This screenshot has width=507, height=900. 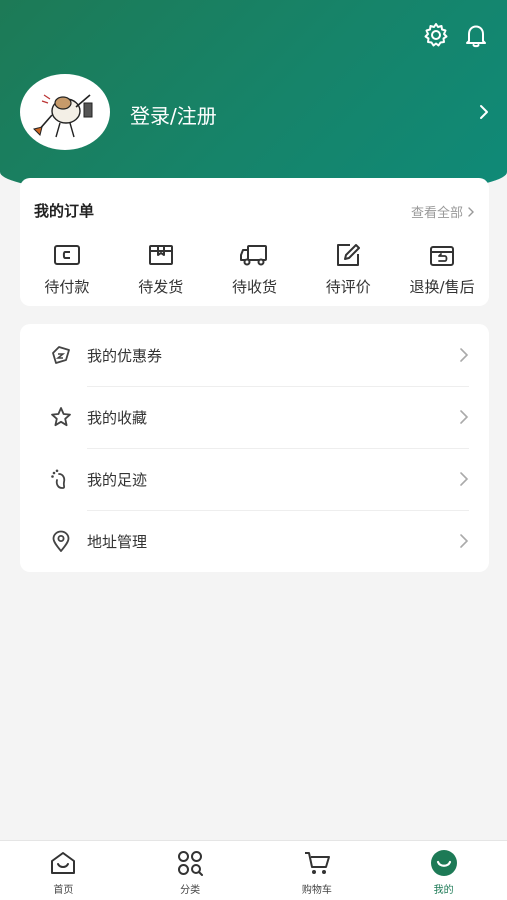 What do you see at coordinates (254, 287) in the screenshot?
I see `order-item-label: 待收货` at bounding box center [254, 287].